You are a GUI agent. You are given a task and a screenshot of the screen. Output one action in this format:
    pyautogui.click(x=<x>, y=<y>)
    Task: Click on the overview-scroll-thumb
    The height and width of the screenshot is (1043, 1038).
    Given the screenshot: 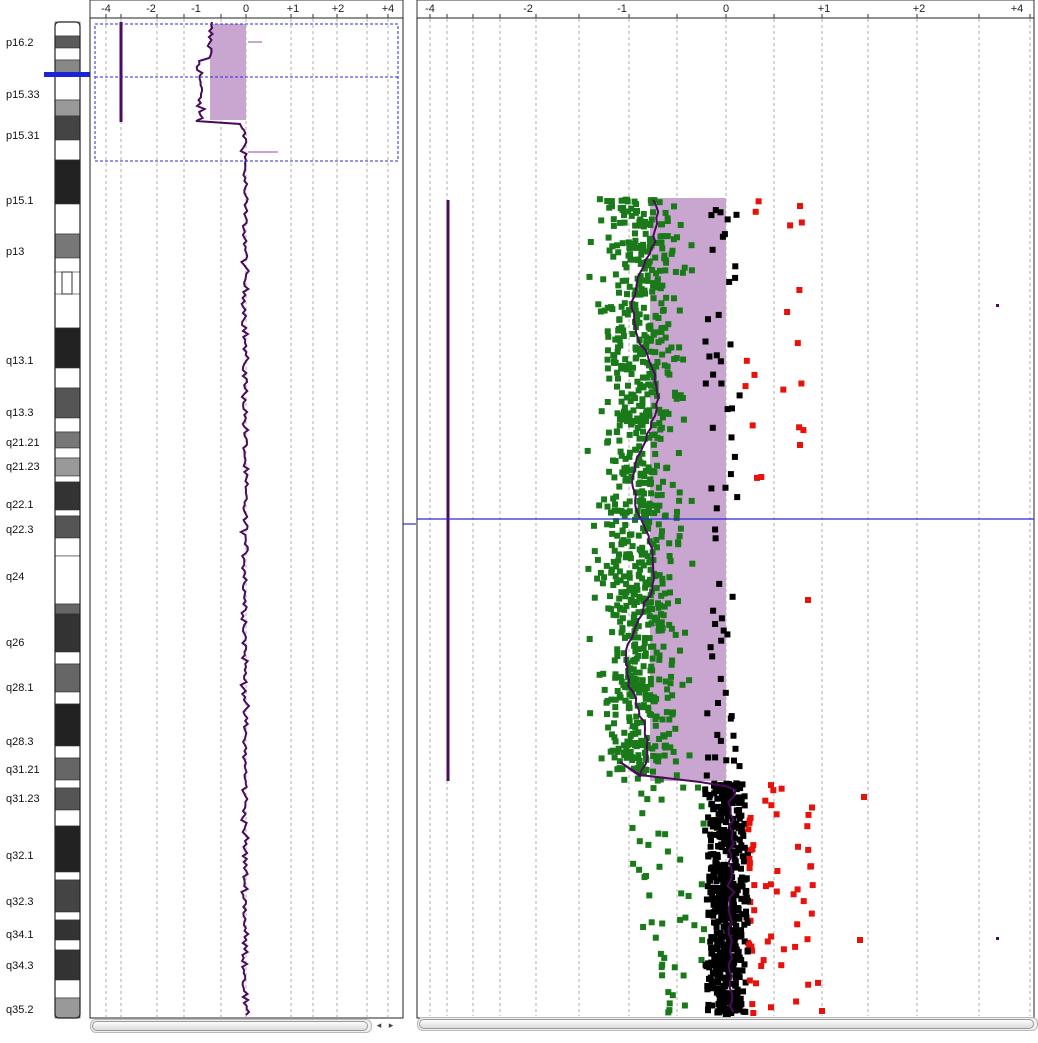 What is the action you would take?
    pyautogui.click(x=230, y=1026)
    